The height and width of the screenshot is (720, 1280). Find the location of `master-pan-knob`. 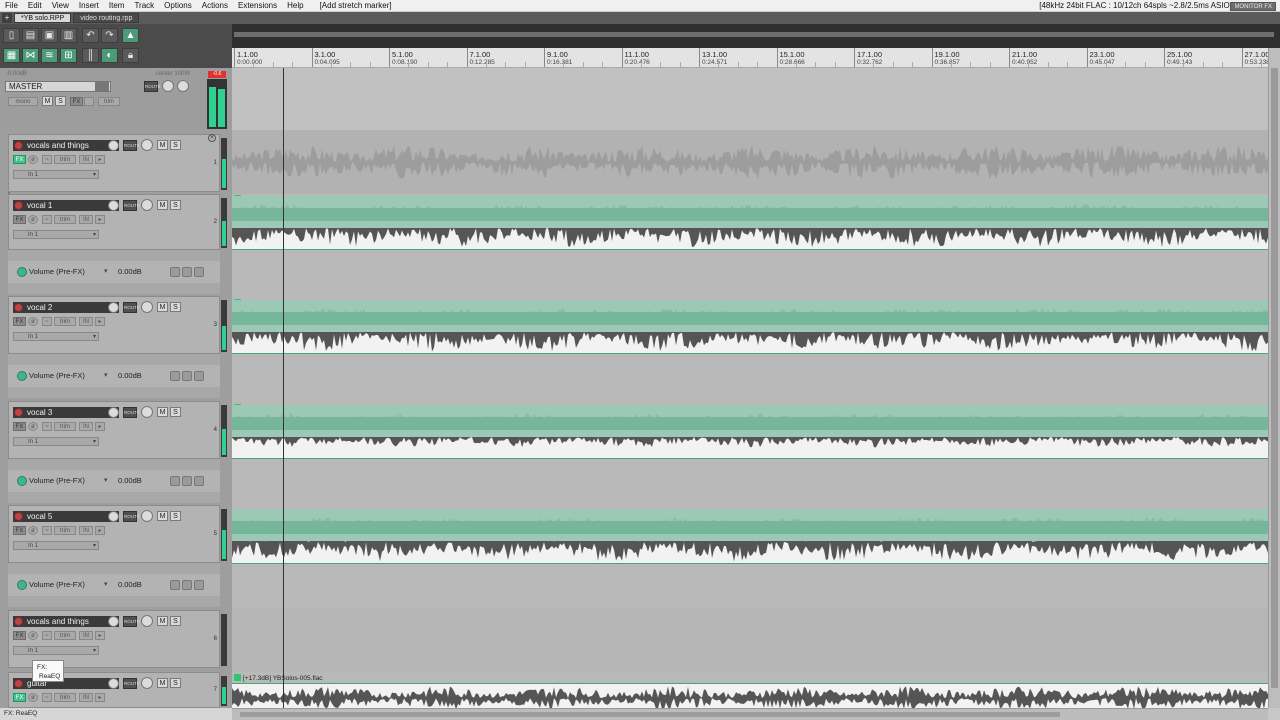

master-pan-knob is located at coordinates (183, 86).